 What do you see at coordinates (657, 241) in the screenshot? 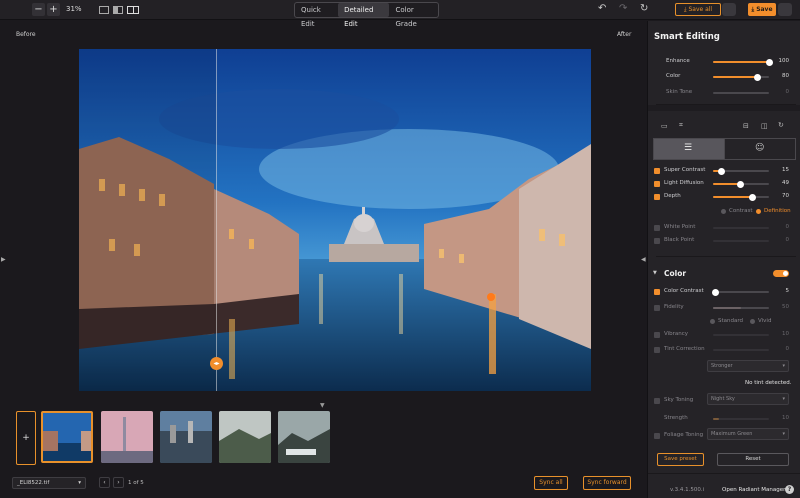
I see `black-point-checkbox` at bounding box center [657, 241].